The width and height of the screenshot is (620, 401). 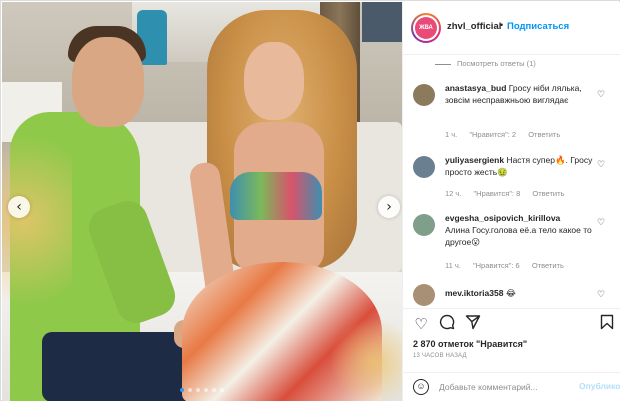 I want to click on avatar-logo: ЖВА, so click(x=426, y=28).